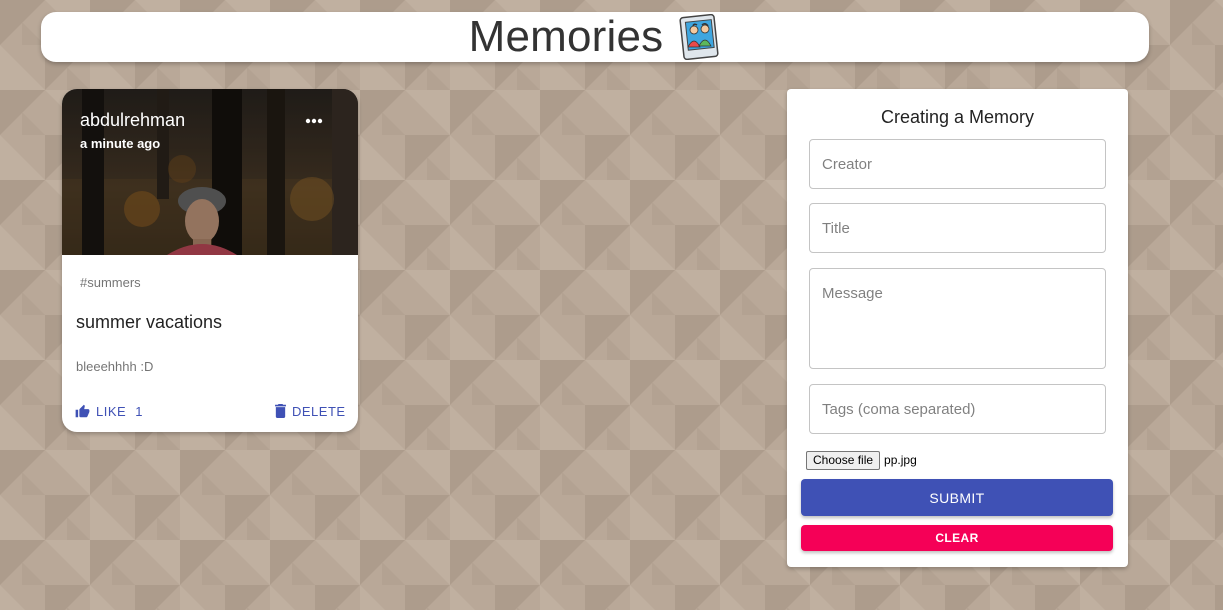  I want to click on more-options-button, so click(314, 121).